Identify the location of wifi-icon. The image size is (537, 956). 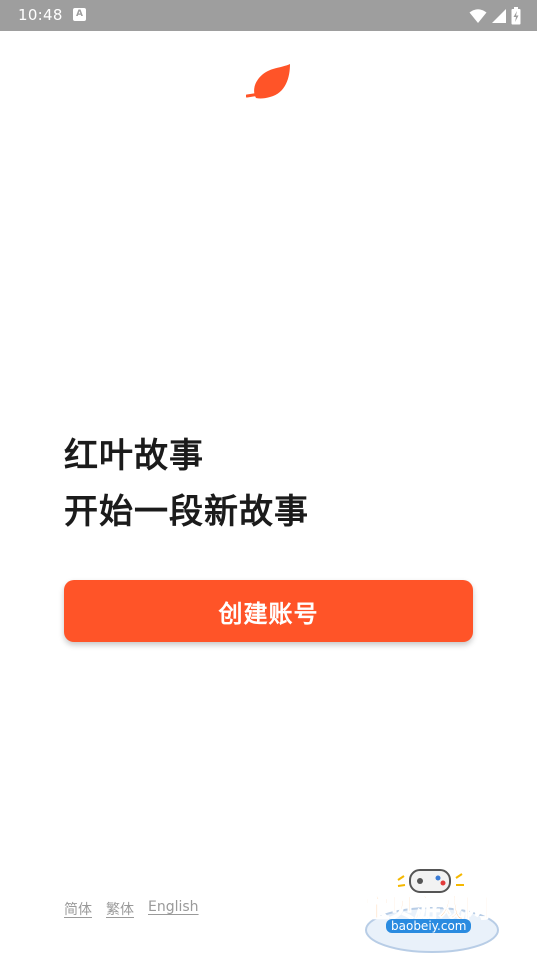
(478, 16).